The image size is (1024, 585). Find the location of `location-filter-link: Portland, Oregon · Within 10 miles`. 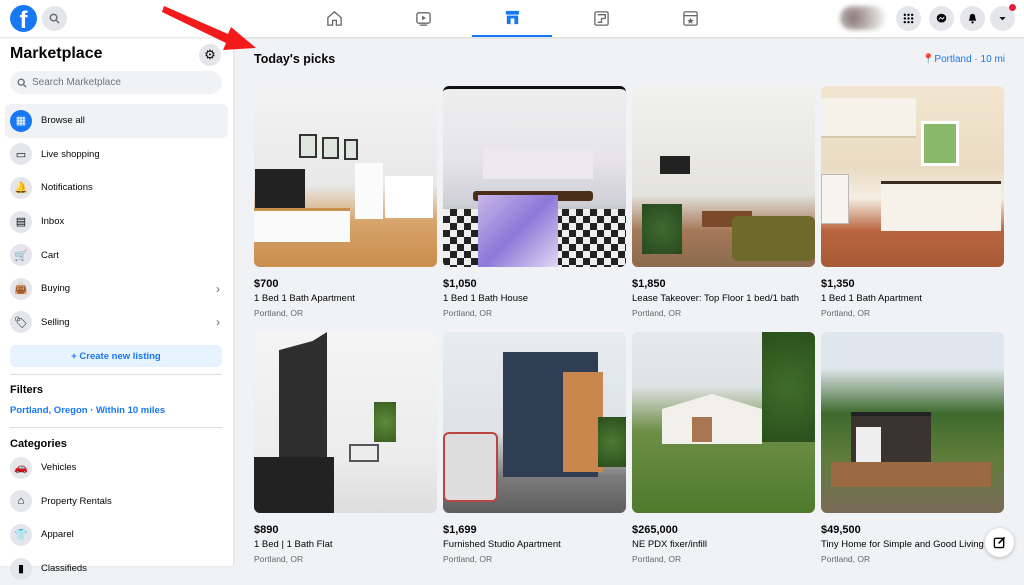

location-filter-link: Portland, Oregon · Within 10 miles is located at coordinates (87, 410).